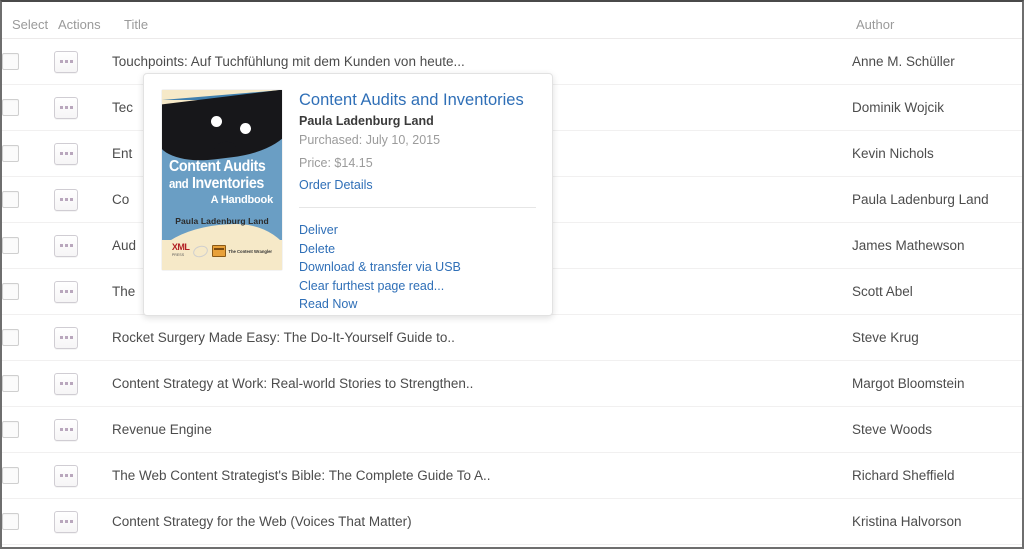  I want to click on row-author-cell: Paula Ladenburg Land, so click(937, 199).